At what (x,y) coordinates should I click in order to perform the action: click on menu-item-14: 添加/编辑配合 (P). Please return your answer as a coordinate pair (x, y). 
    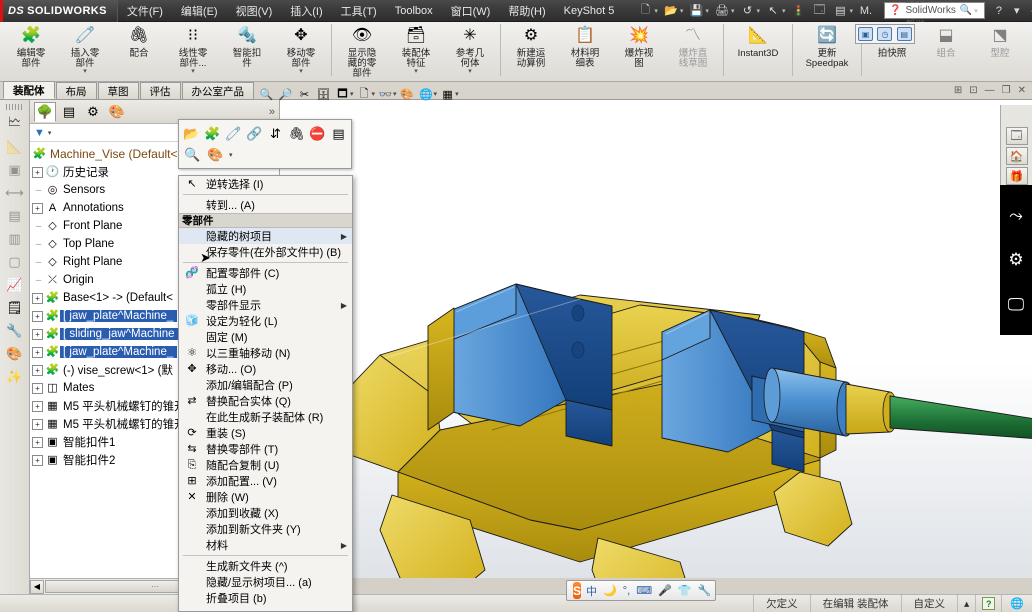
    Looking at the image, I should click on (265, 385).